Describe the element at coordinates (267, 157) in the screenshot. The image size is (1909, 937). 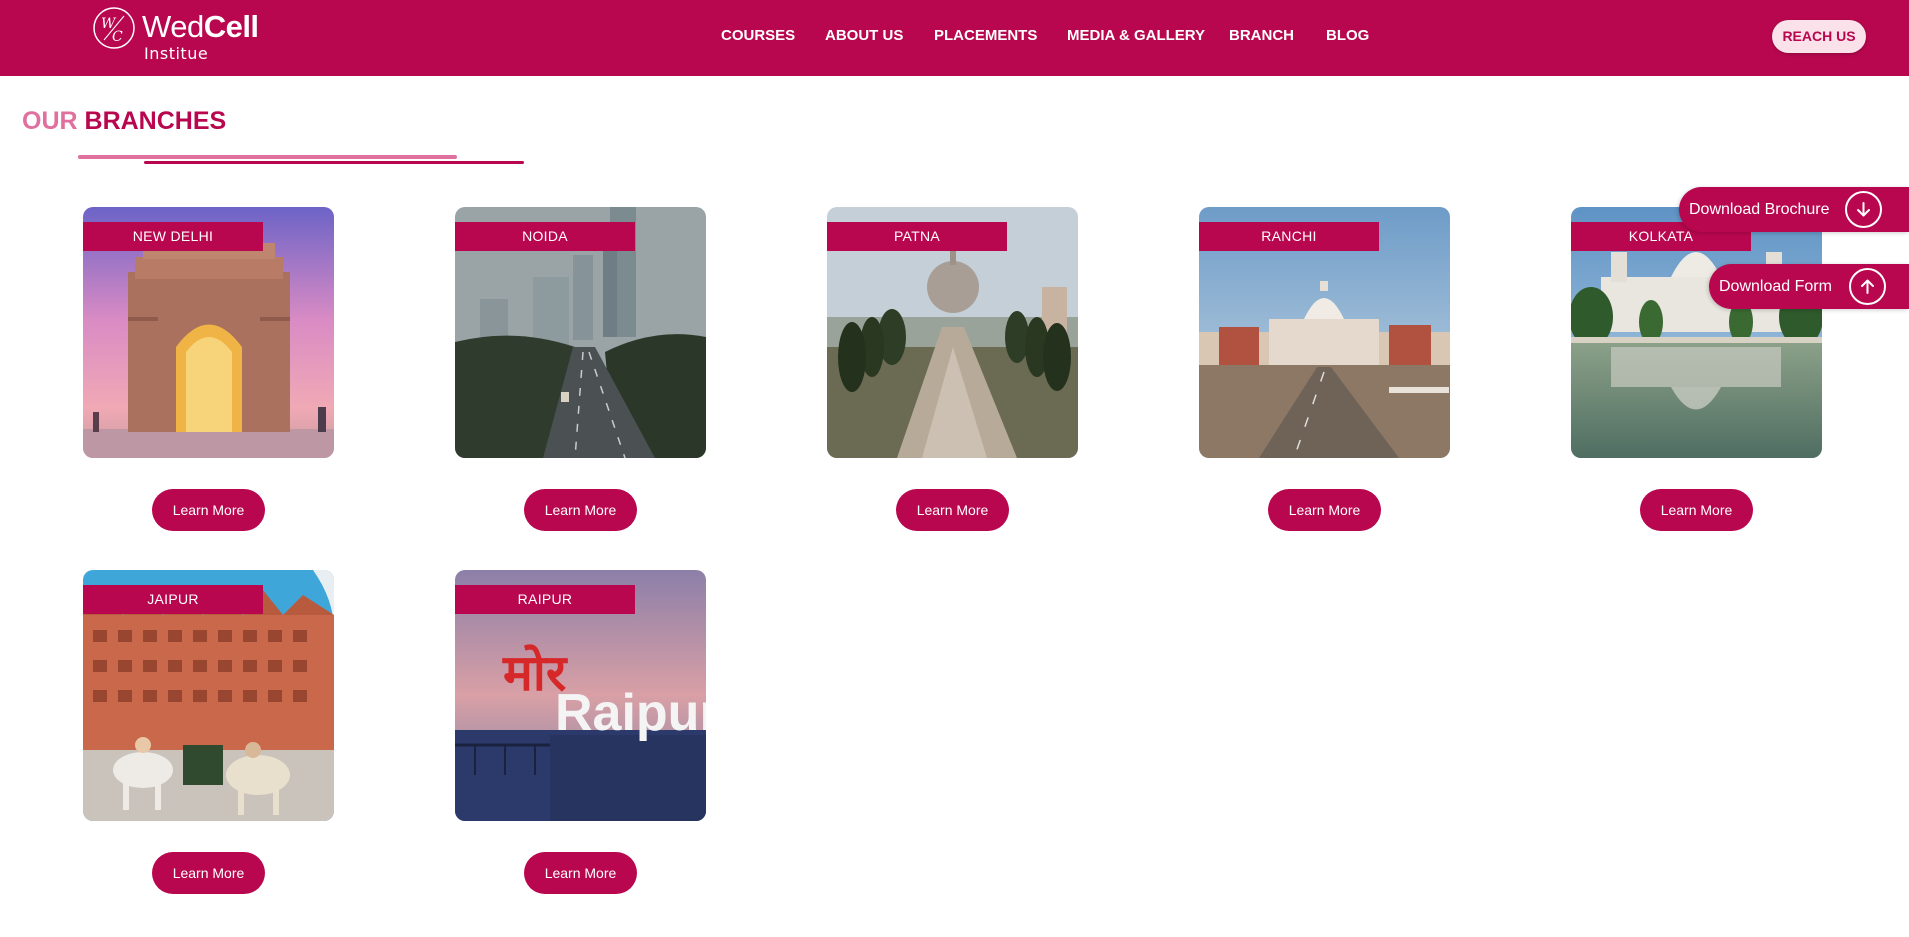
I see `title-underline-light` at that location.